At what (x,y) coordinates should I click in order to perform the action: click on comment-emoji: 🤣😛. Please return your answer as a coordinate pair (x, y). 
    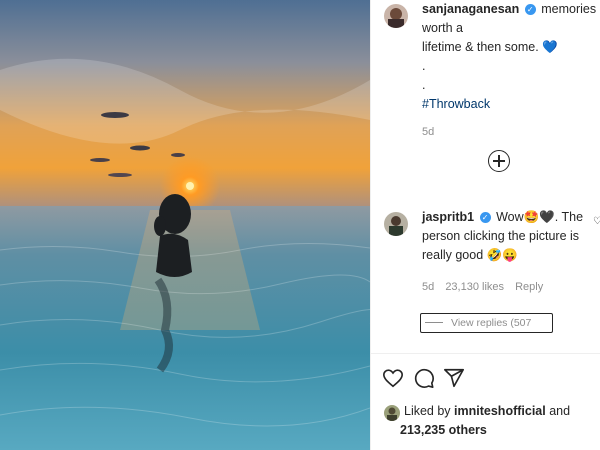
    Looking at the image, I should click on (502, 255).